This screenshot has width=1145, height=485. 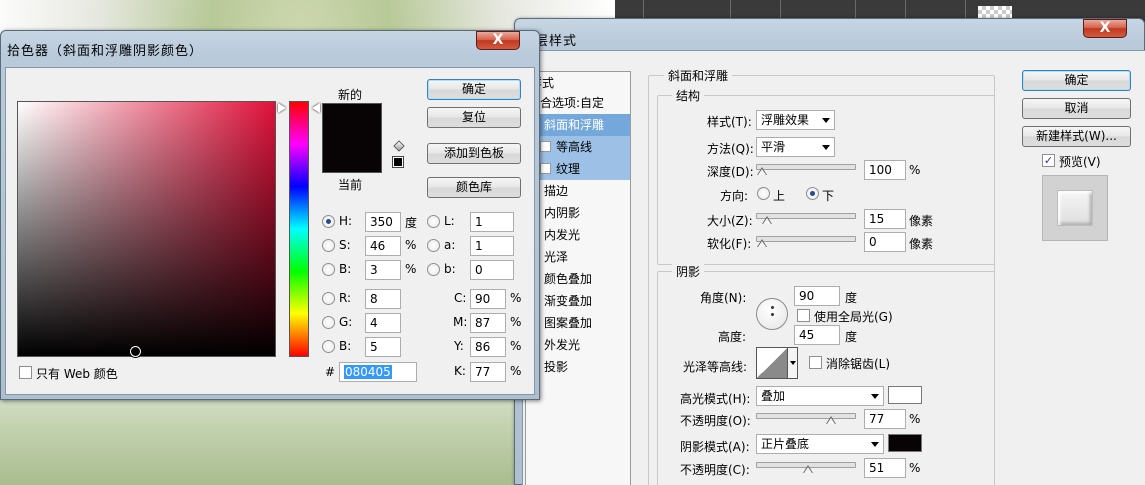 I want to click on global-light-checkbox, so click(x=803, y=315).